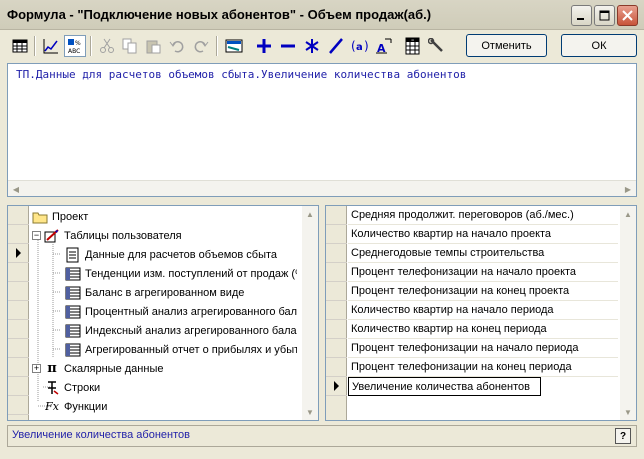 This screenshot has width=644, height=459. I want to click on tree-item-percent-analysis: Процентный анализ агрегированного бала, so click(181, 311).